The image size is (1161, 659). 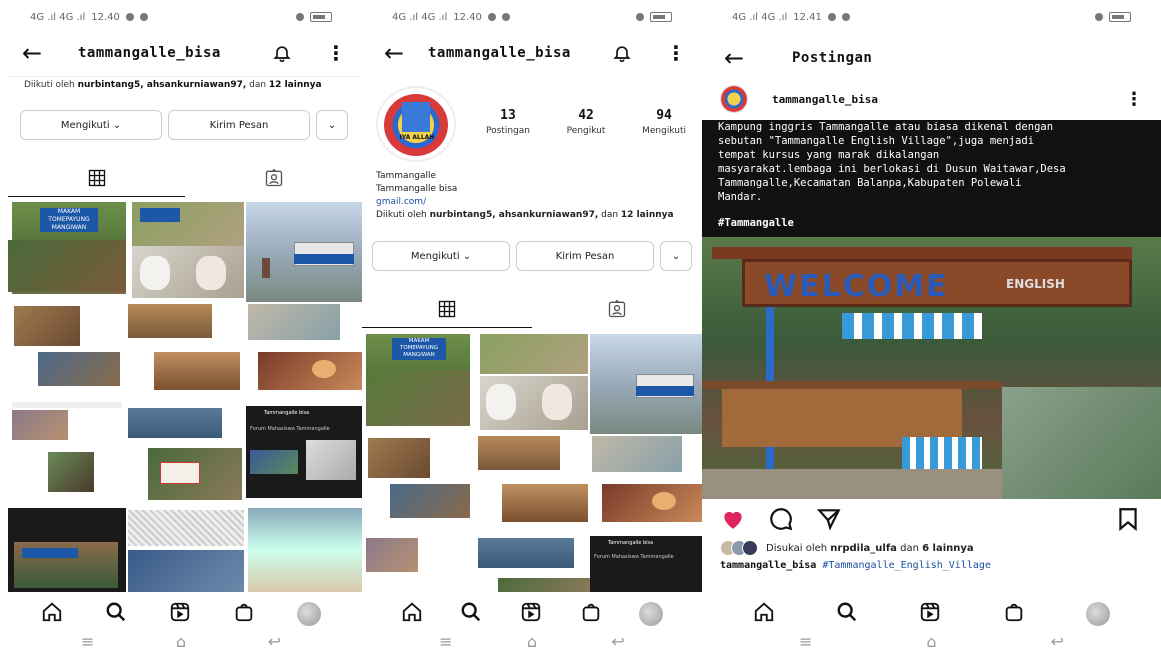 What do you see at coordinates (418, 380) in the screenshot?
I see `grid-thumb: MAKAM TOMEPAYUNG MANGIWAN` at bounding box center [418, 380].